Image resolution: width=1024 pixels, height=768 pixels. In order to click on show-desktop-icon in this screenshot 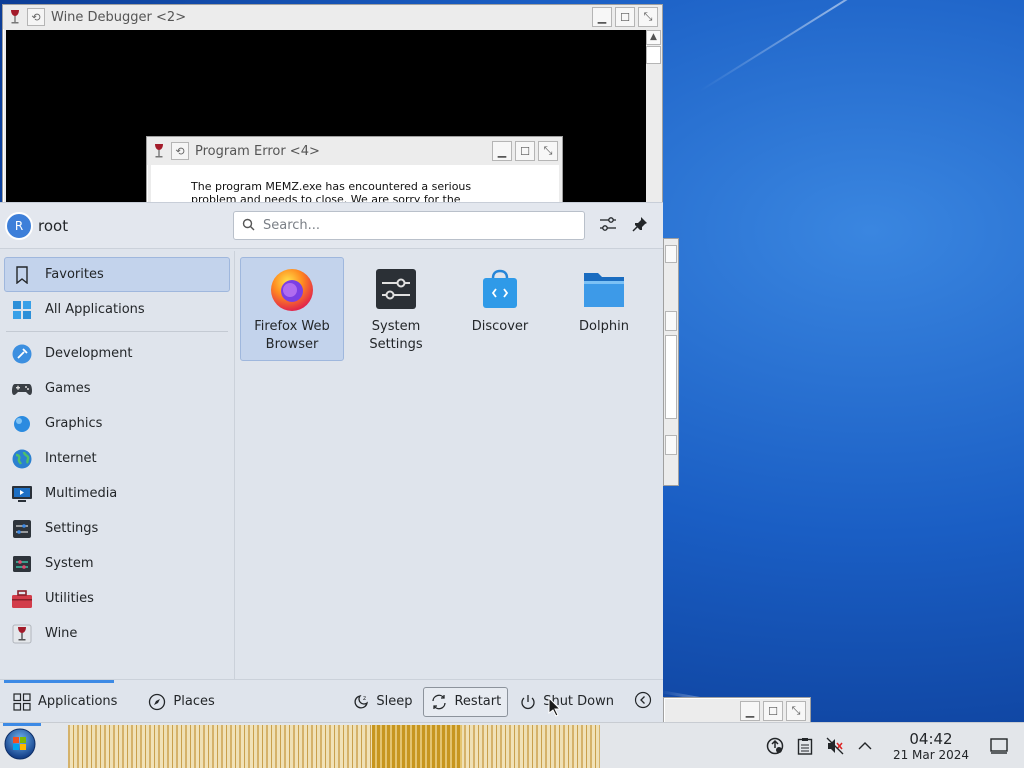, I will do `click(999, 746)`.